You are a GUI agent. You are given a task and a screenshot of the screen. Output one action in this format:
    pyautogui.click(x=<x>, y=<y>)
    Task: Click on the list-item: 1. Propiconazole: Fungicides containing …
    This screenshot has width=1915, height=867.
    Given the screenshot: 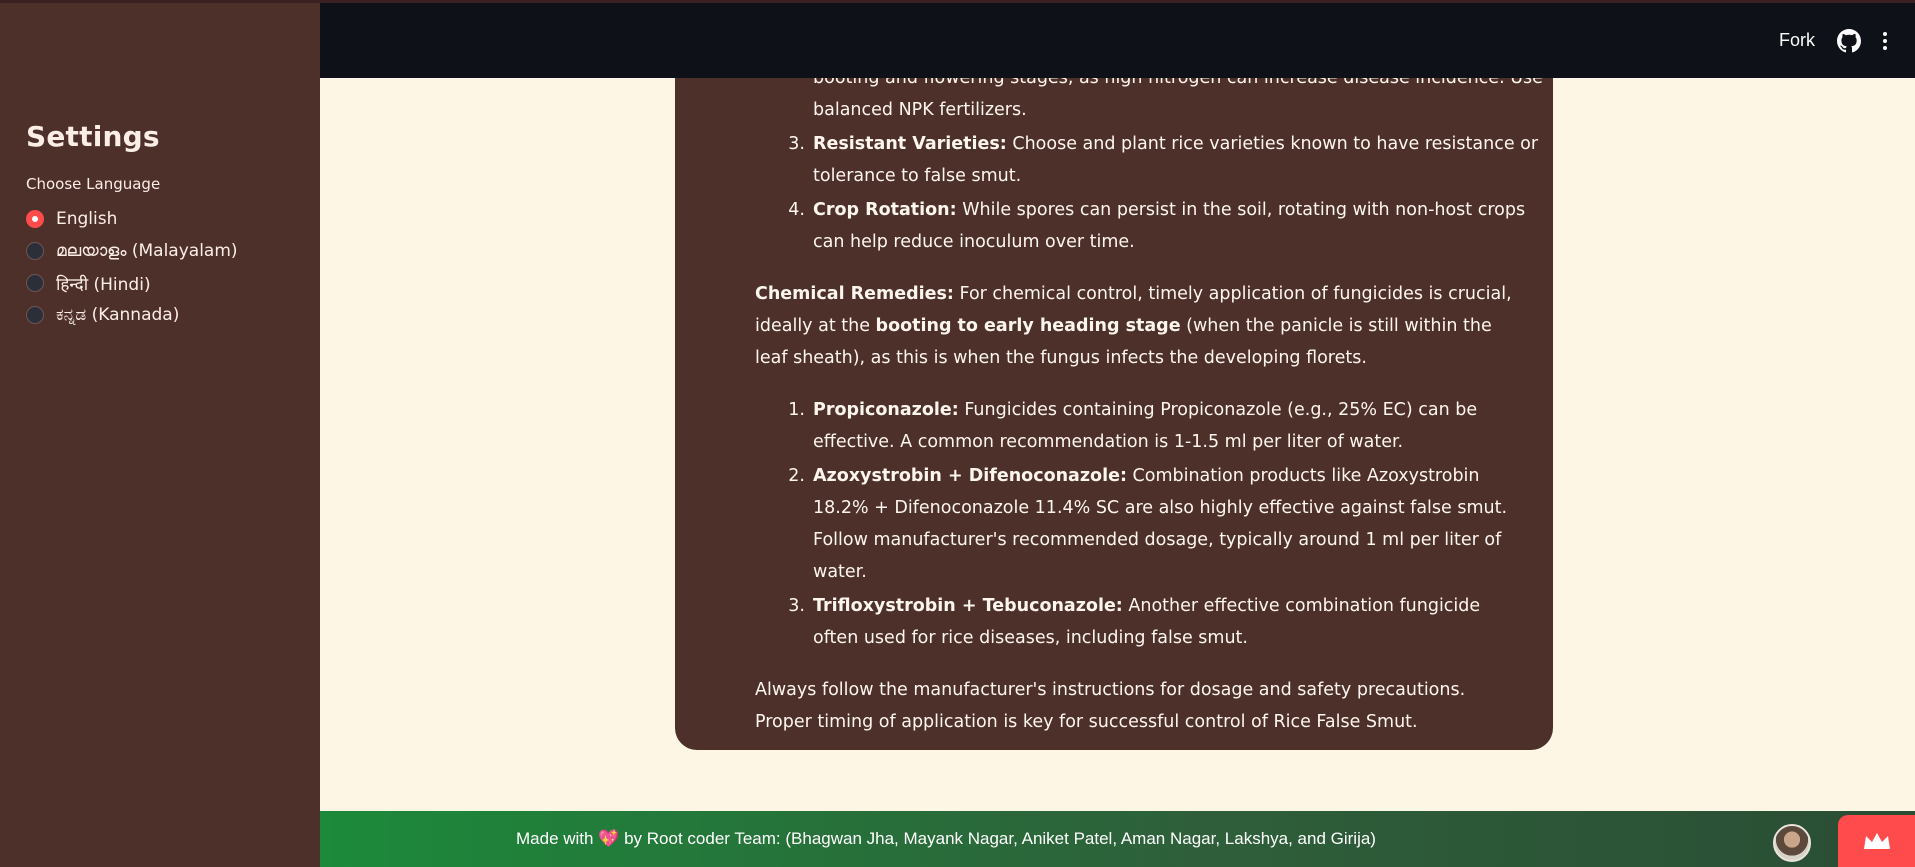 What is the action you would take?
    pyautogui.click(x=1148, y=426)
    